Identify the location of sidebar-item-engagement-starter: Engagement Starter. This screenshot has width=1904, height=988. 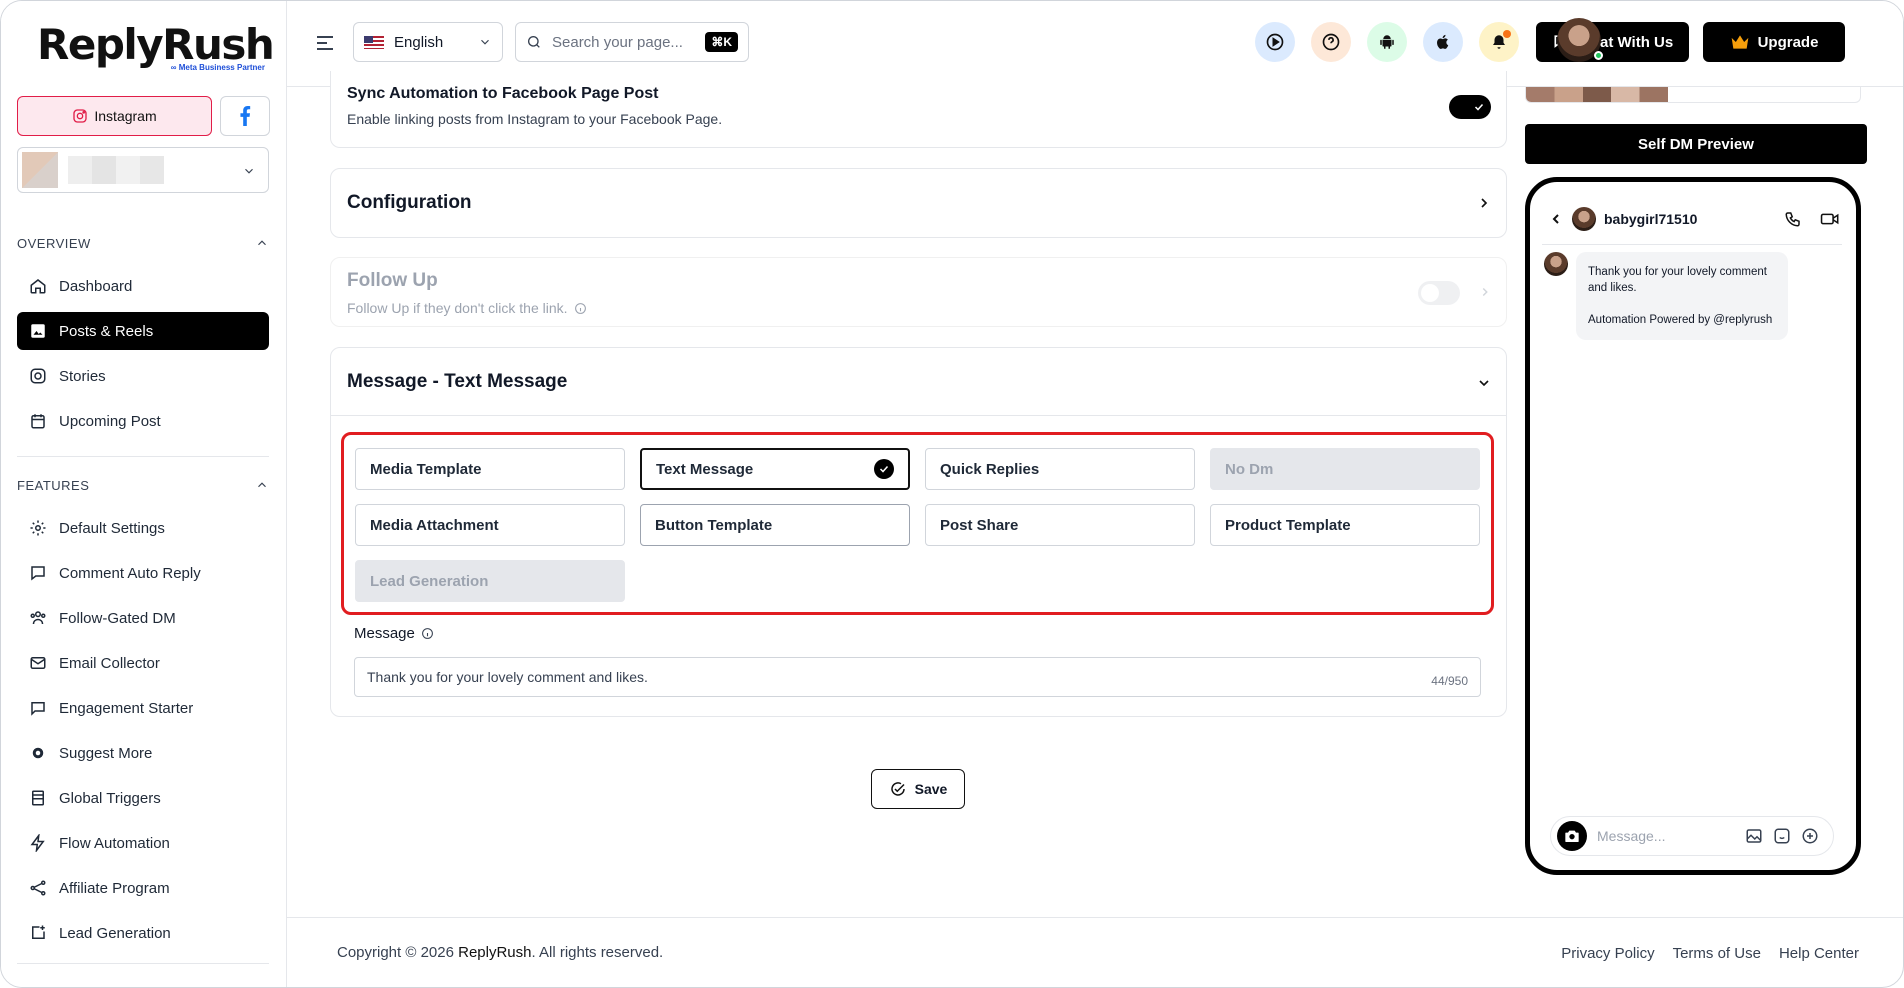
(143, 708).